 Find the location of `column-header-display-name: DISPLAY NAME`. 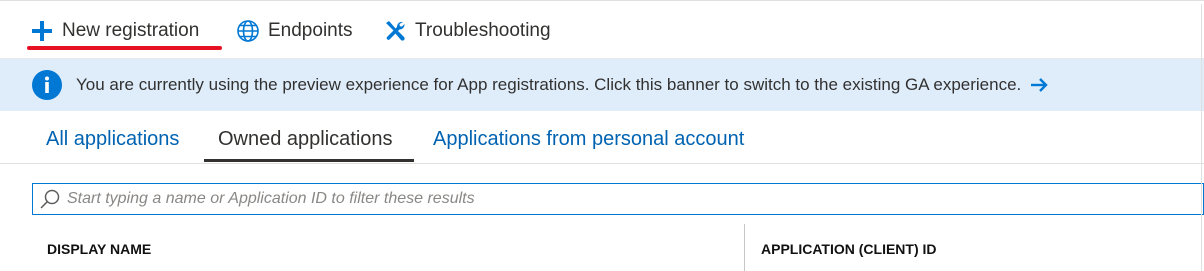

column-header-display-name: DISPLAY NAME is located at coordinates (99, 249).